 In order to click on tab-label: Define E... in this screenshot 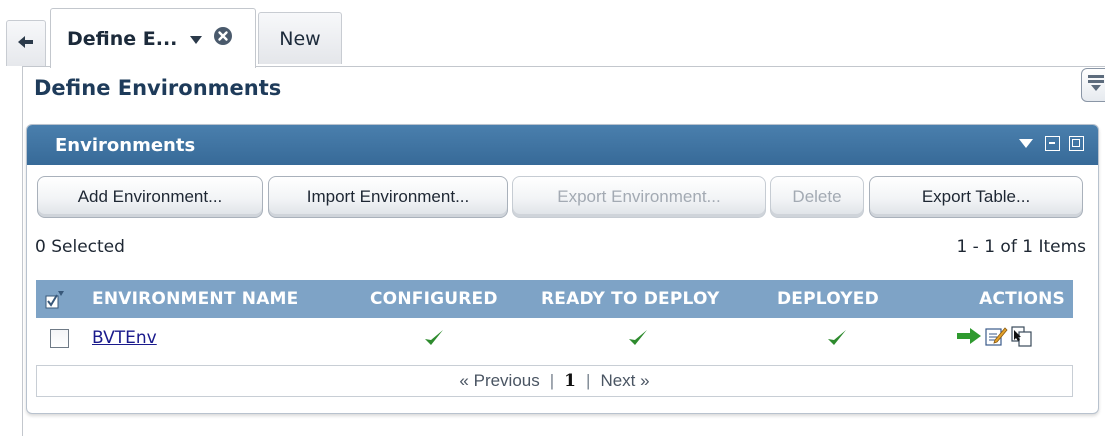, I will do `click(122, 38)`.